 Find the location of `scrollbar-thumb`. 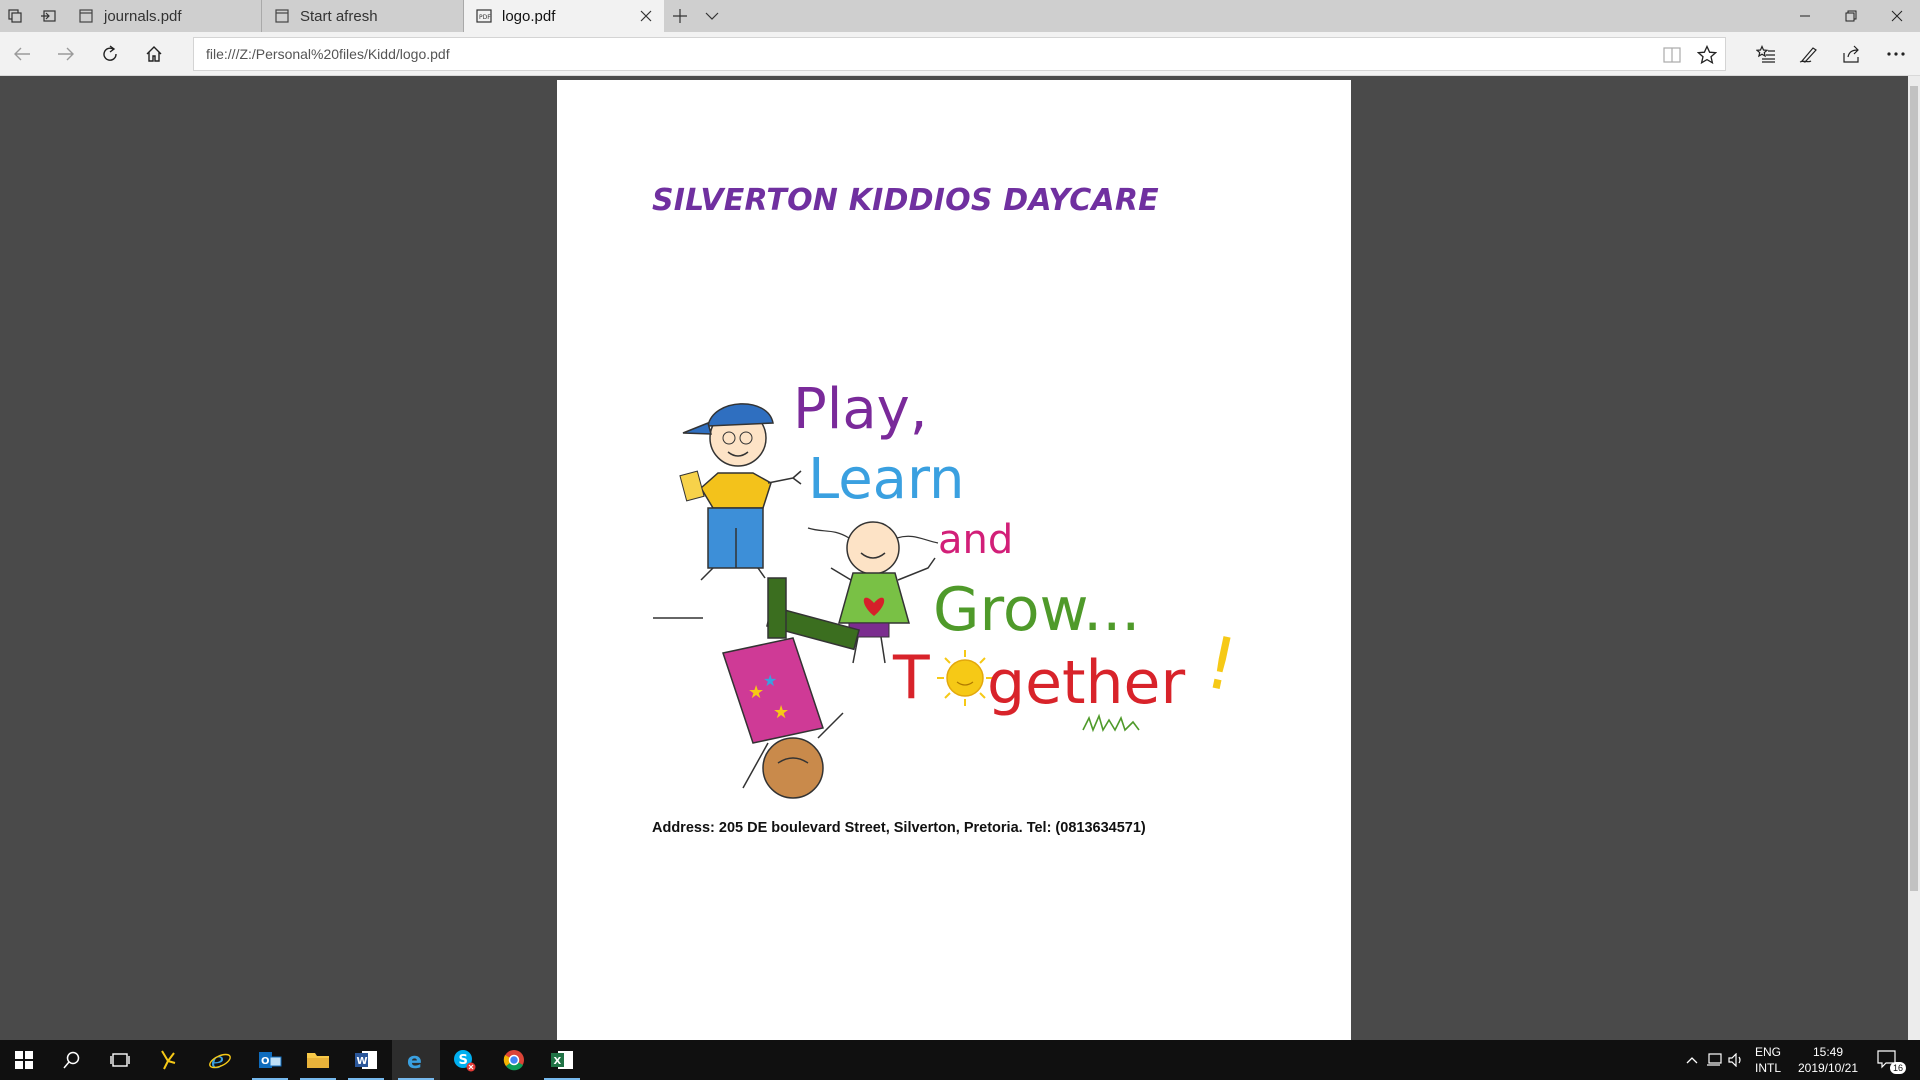

scrollbar-thumb is located at coordinates (1914, 488).